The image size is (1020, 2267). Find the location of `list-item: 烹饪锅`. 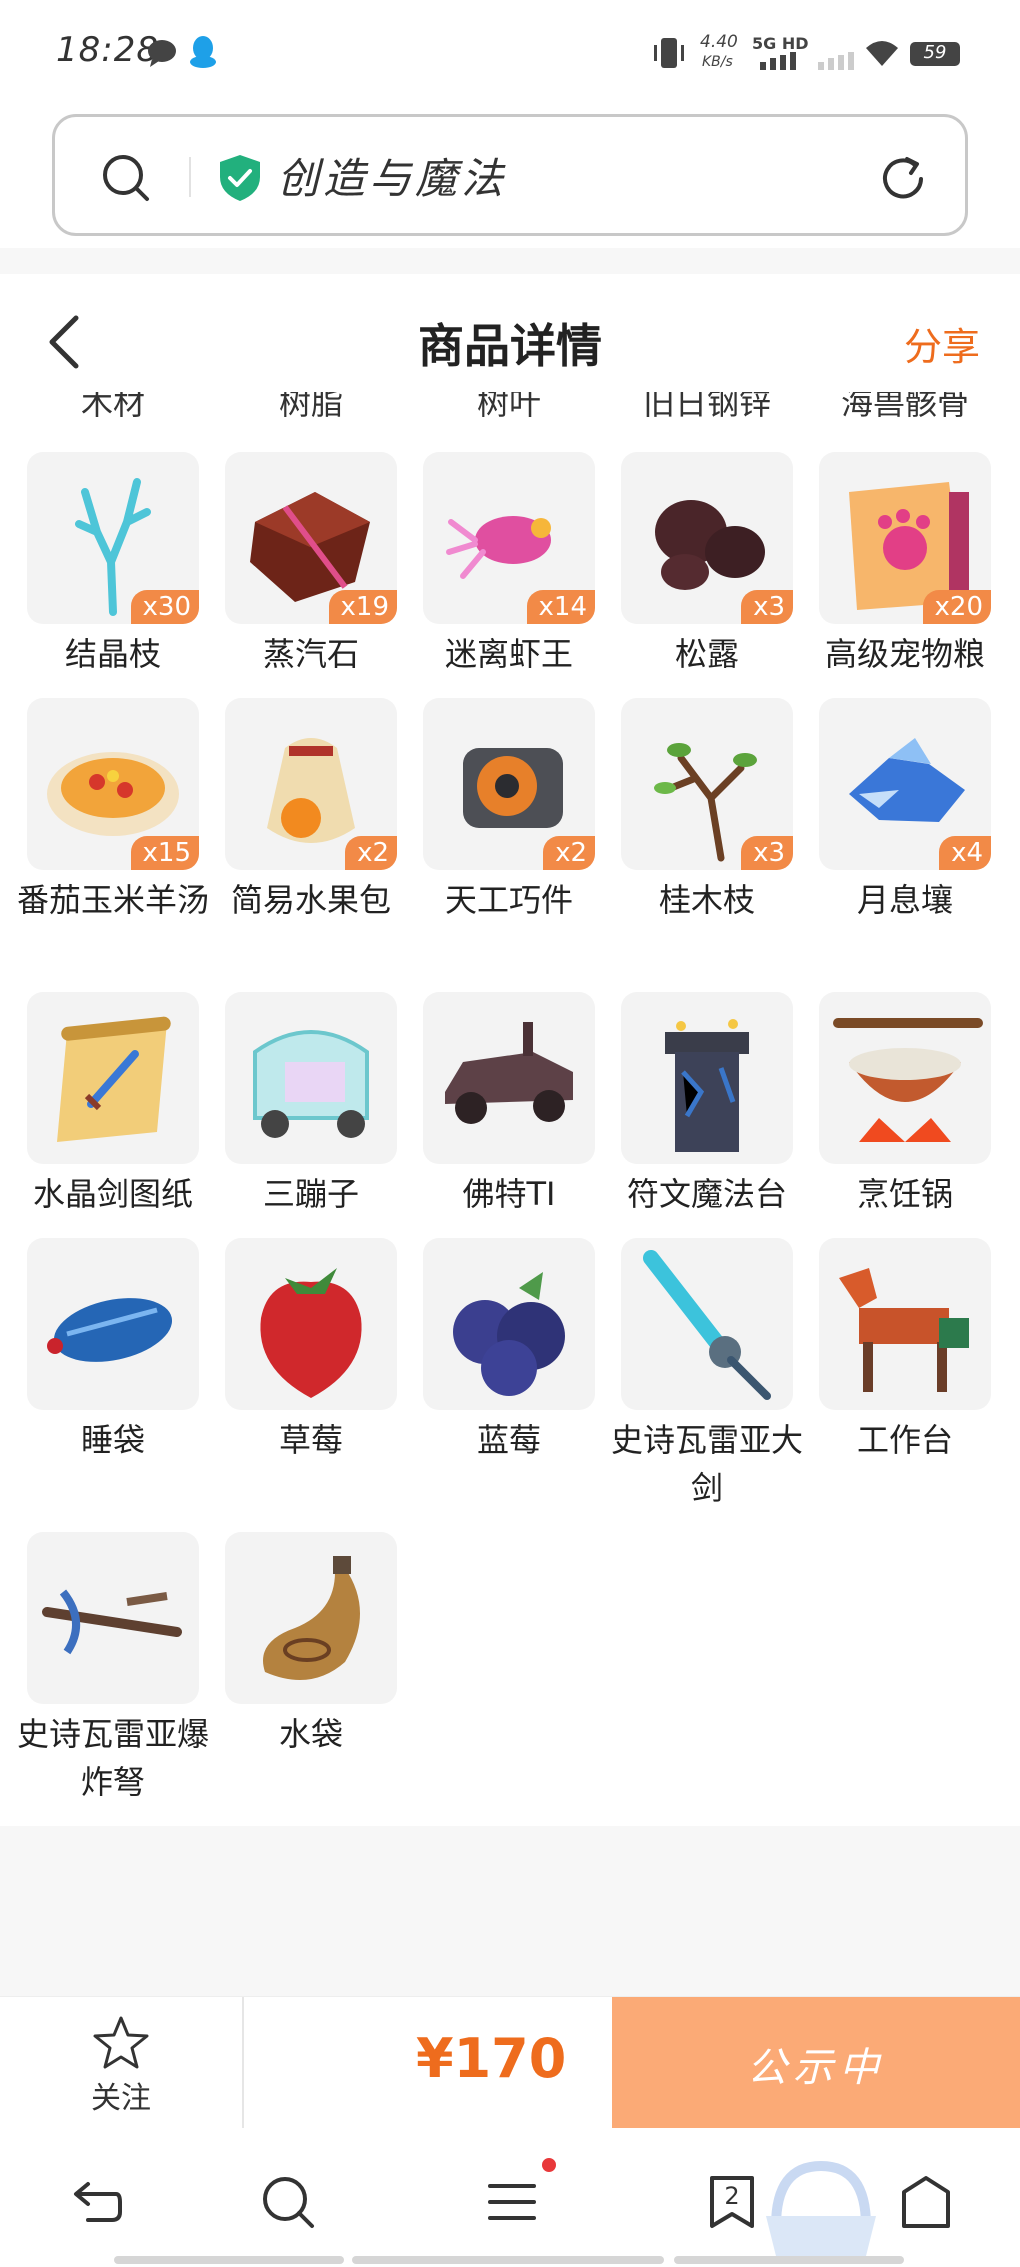

list-item: 烹饪锅 is located at coordinates (905, 1102).